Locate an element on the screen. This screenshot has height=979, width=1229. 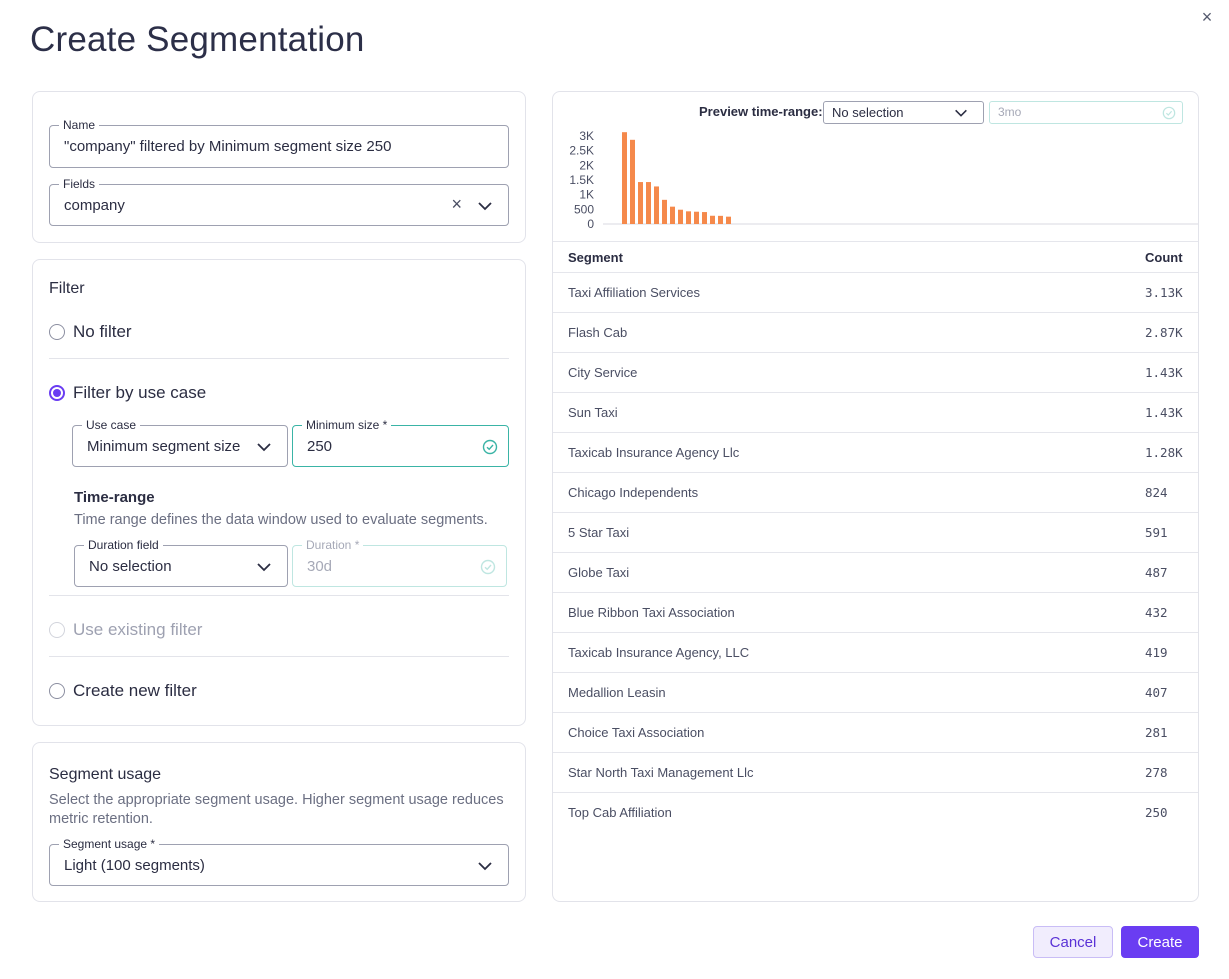
segment-count: 2.87K is located at coordinates (1164, 332).